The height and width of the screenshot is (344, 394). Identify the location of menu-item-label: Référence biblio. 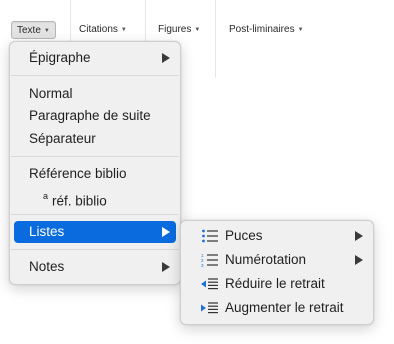
(78, 173).